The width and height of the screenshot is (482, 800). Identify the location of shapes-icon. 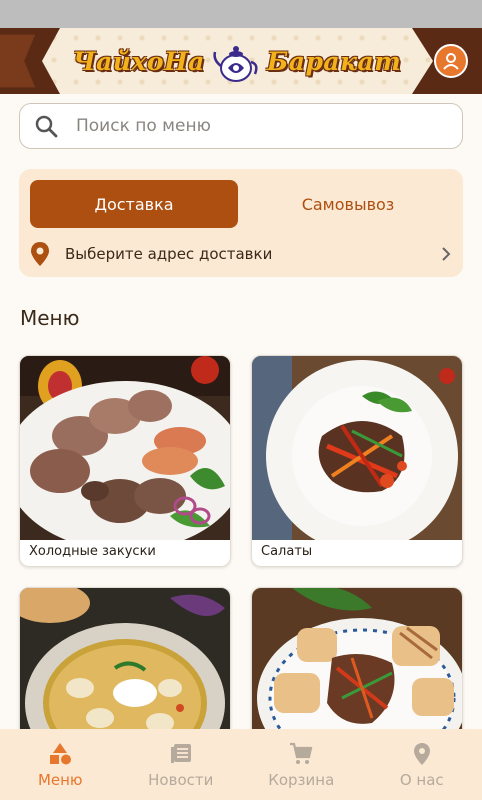
(61, 753).